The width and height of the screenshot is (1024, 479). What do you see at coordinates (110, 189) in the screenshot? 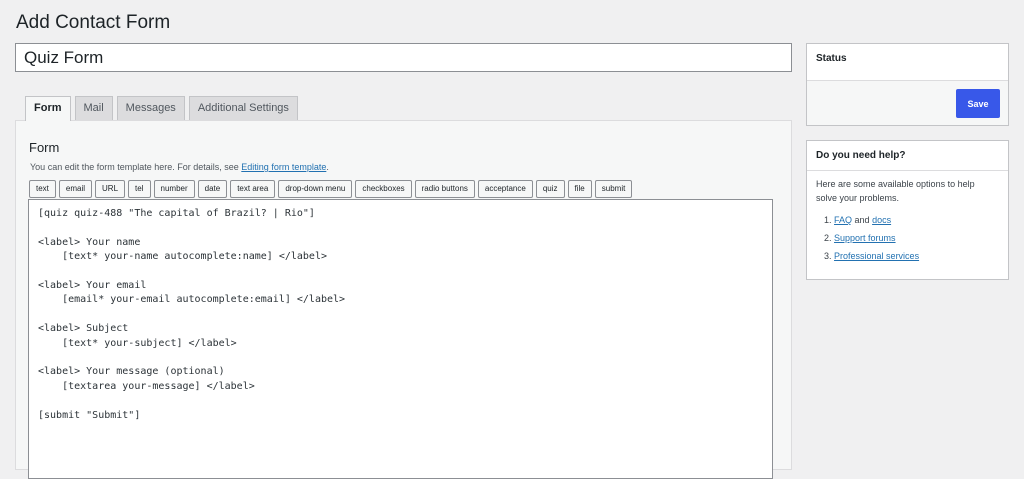
I see `tag-button-url: URL` at bounding box center [110, 189].